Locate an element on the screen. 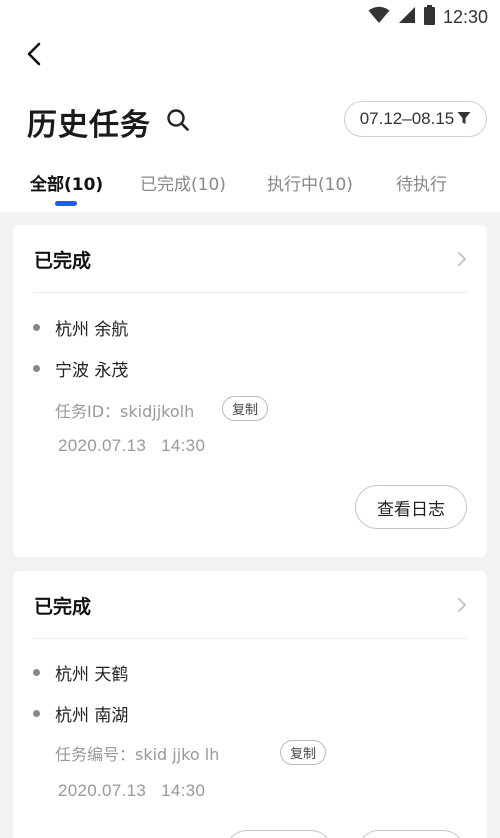 The image size is (500, 838). route-end: 杭州 南湖 is located at coordinates (80, 713).